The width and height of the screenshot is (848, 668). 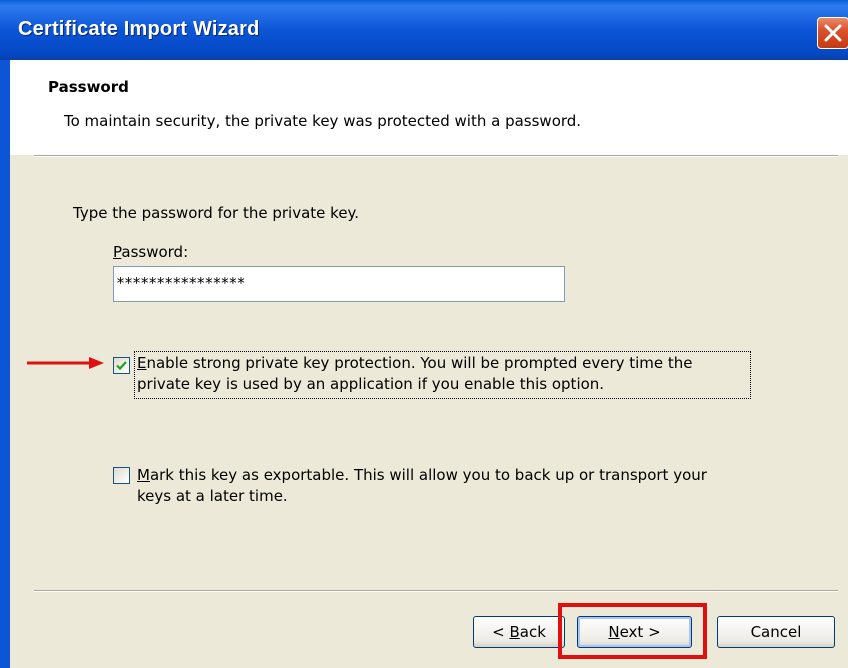 I want to click on exportable-checkbox, so click(x=121, y=475).